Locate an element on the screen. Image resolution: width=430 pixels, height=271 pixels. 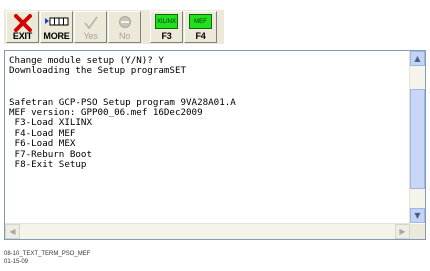
yes-button-label: Yes is located at coordinates (90, 36).